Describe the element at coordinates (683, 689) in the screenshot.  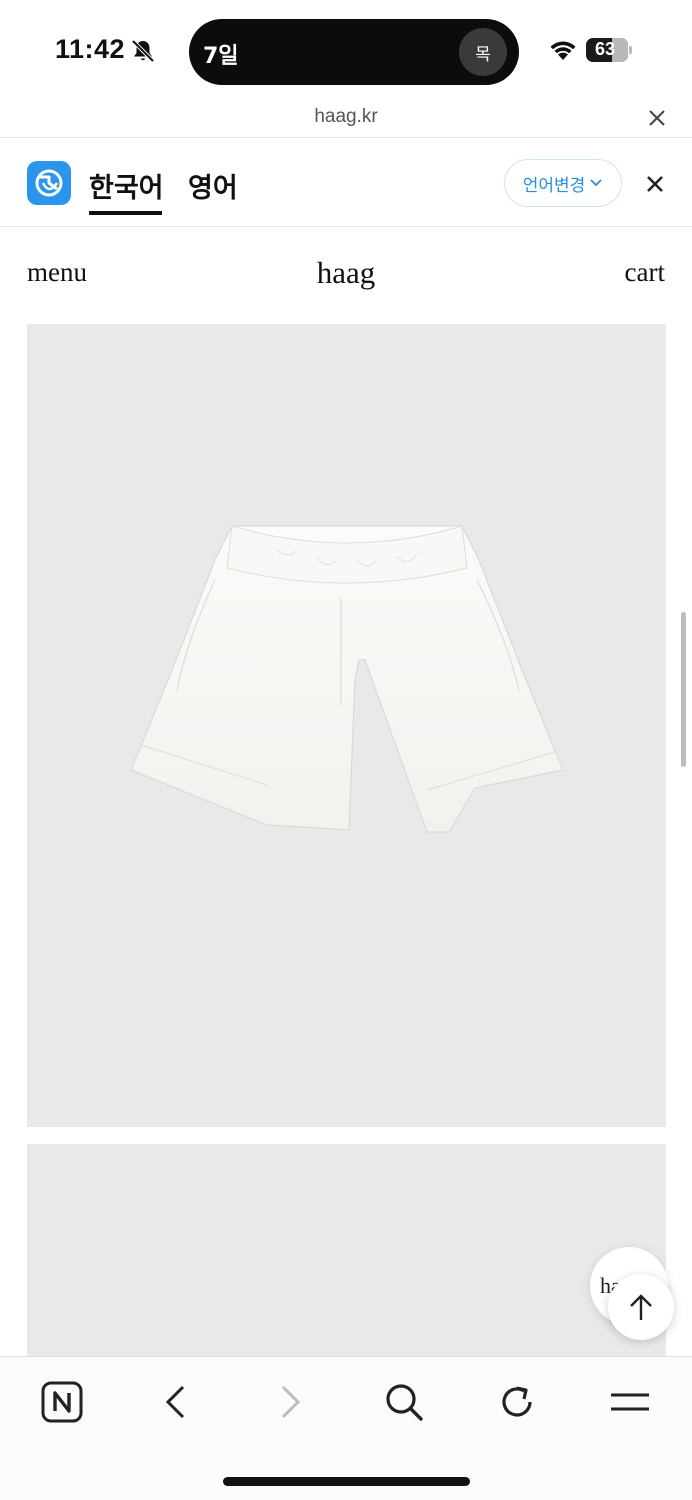
I see `scroll-indicator` at that location.